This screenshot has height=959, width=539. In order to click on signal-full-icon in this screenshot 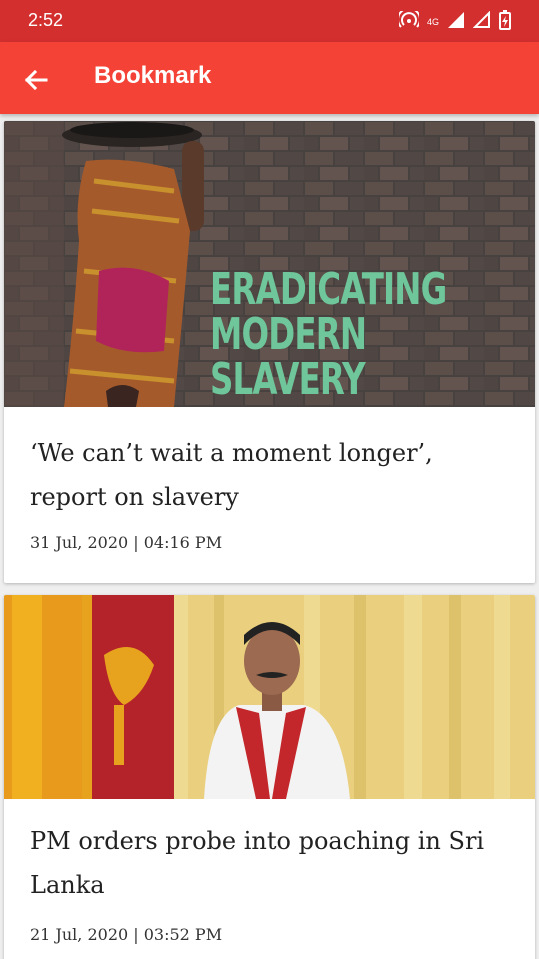, I will do `click(456, 22)`.